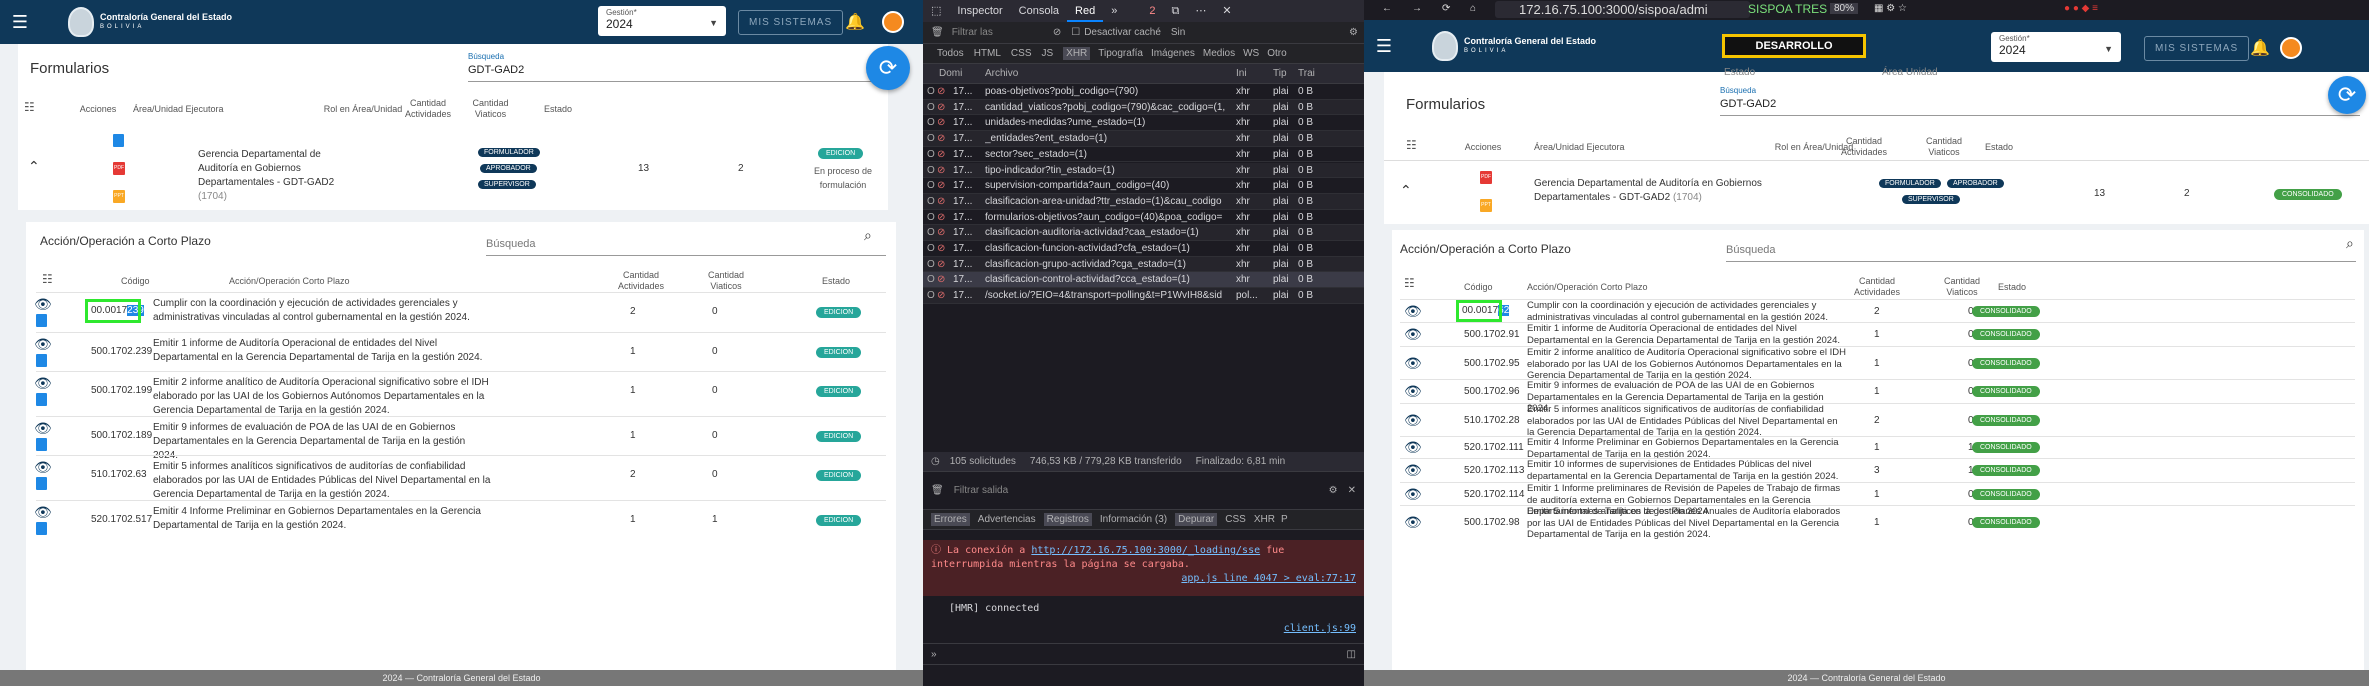 The height and width of the screenshot is (686, 2369). I want to click on hmr-source-link: client.js:99, so click(1152, 629).